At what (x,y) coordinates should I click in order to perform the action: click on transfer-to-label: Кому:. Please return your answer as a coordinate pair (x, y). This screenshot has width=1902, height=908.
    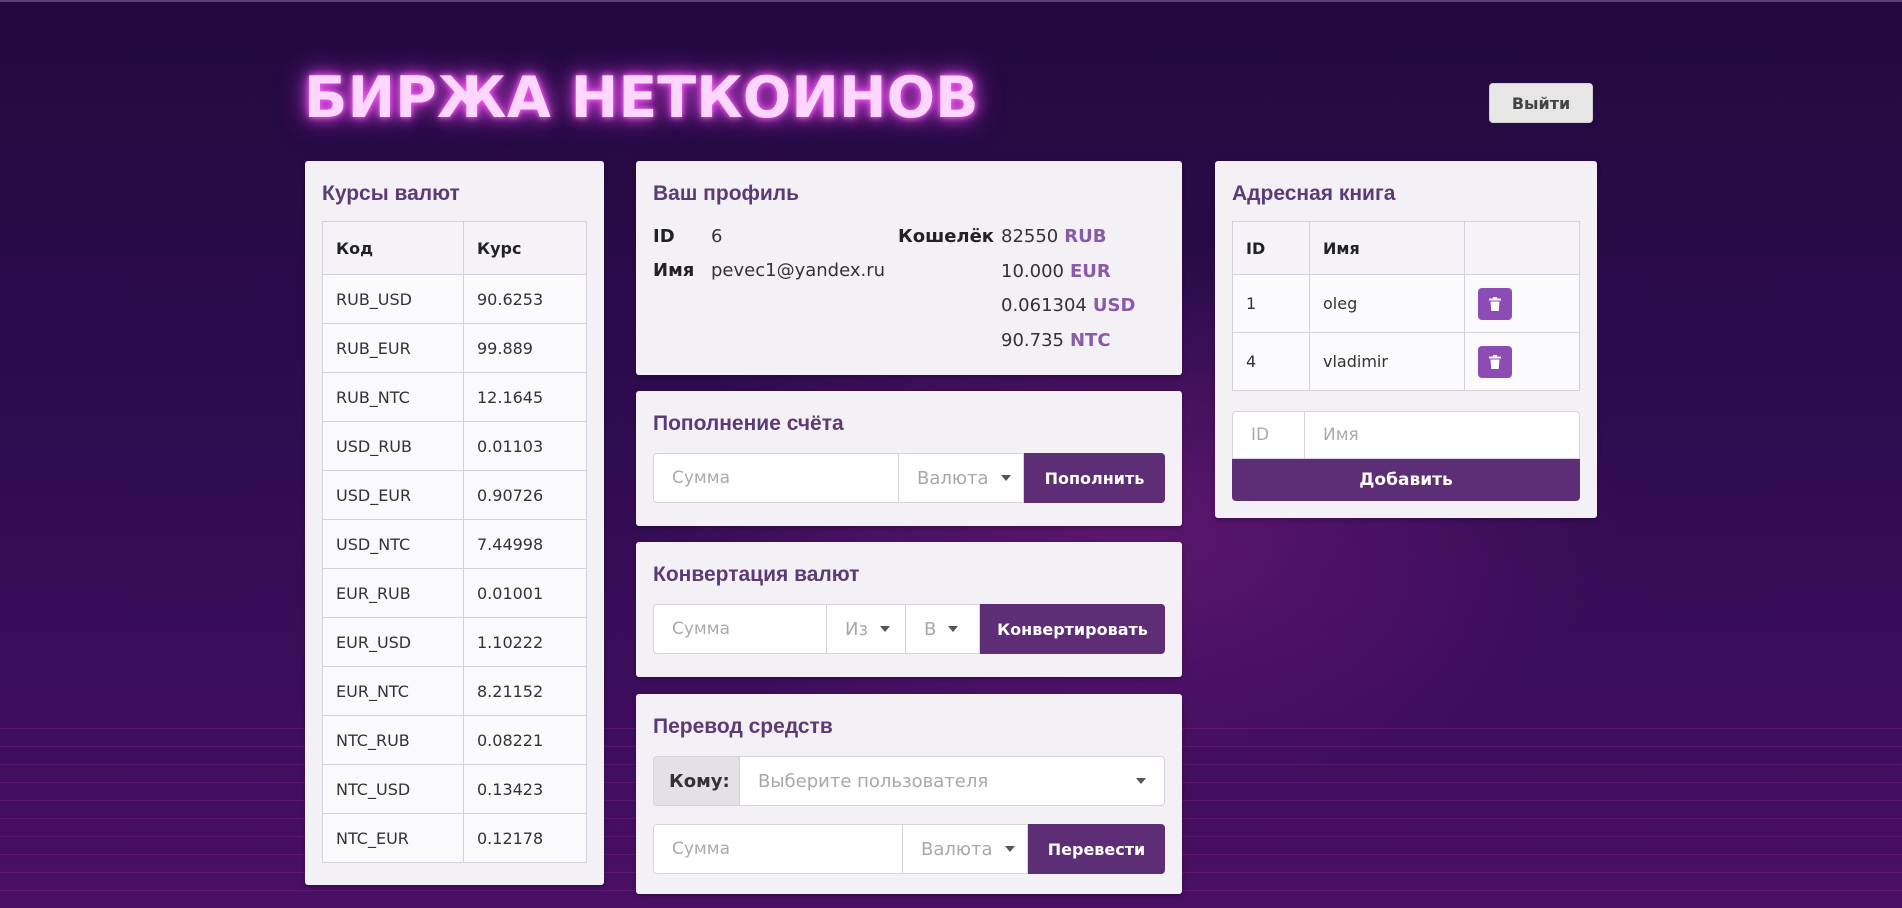
    Looking at the image, I should click on (696, 781).